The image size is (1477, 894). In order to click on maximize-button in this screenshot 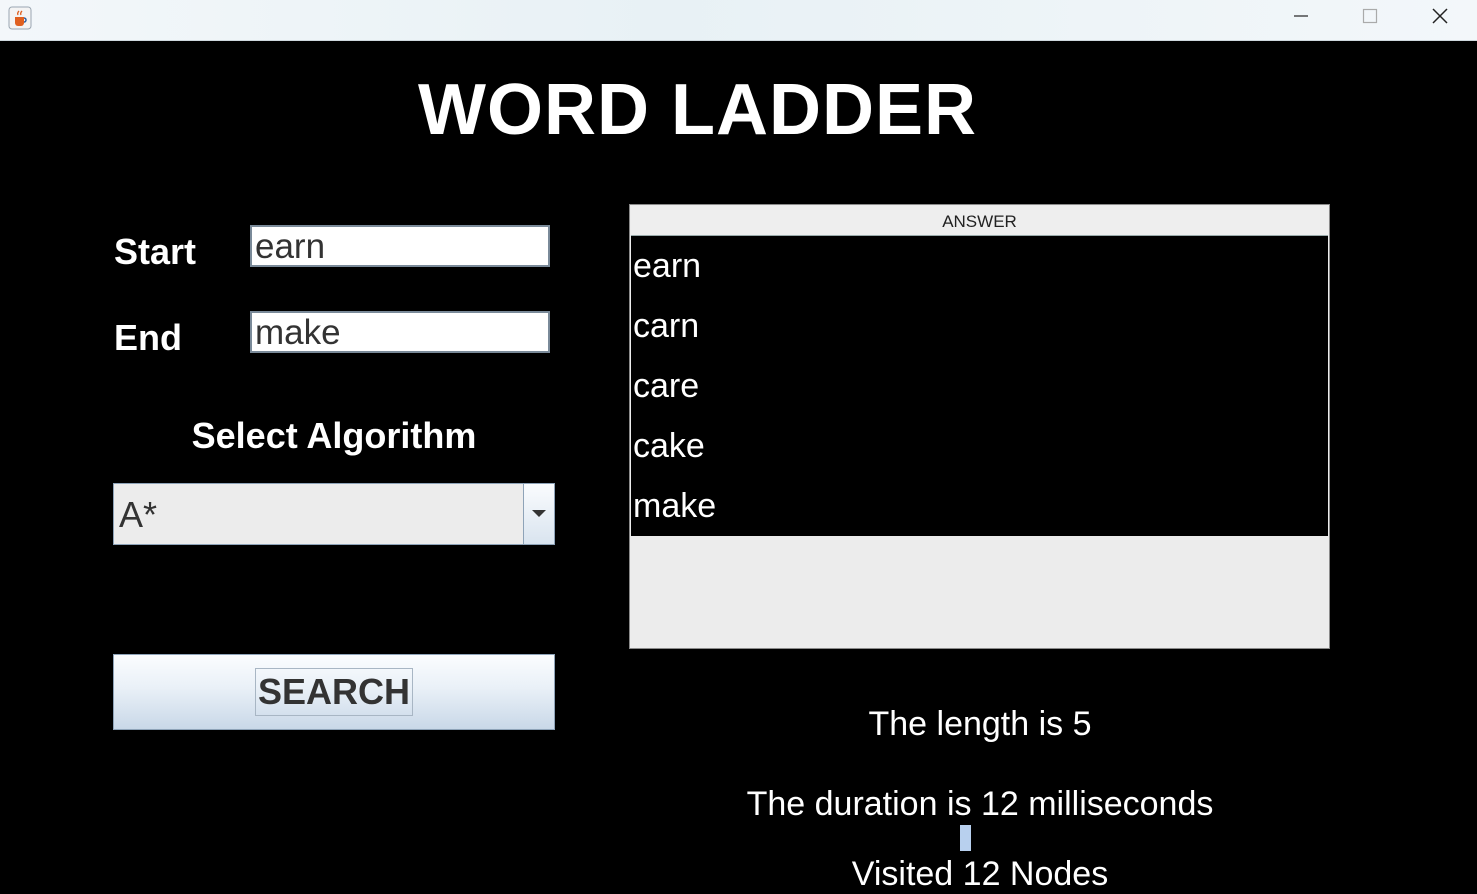, I will do `click(1370, 18)`.